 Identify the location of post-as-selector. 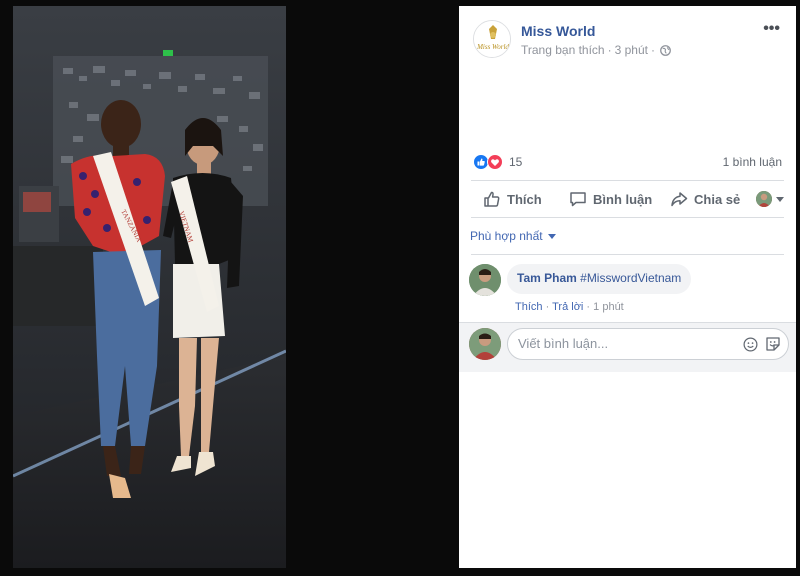
(770, 199).